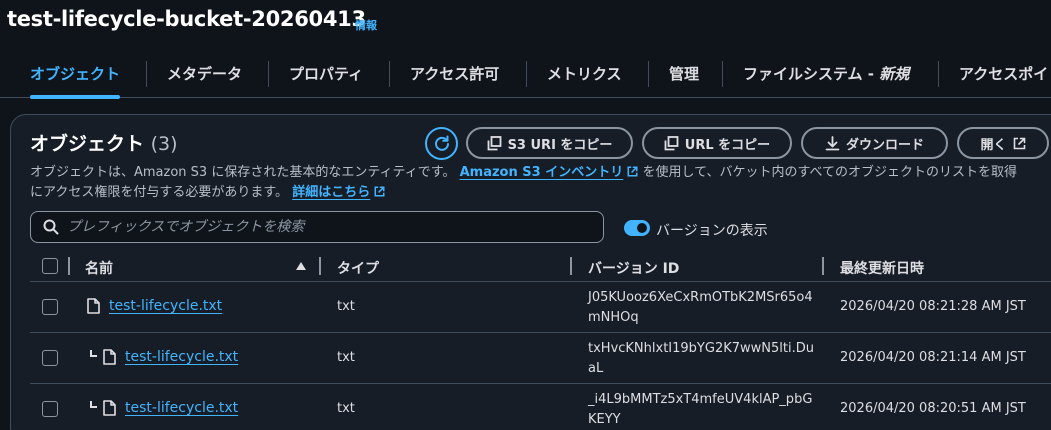  I want to click on refresh-icon, so click(441, 143).